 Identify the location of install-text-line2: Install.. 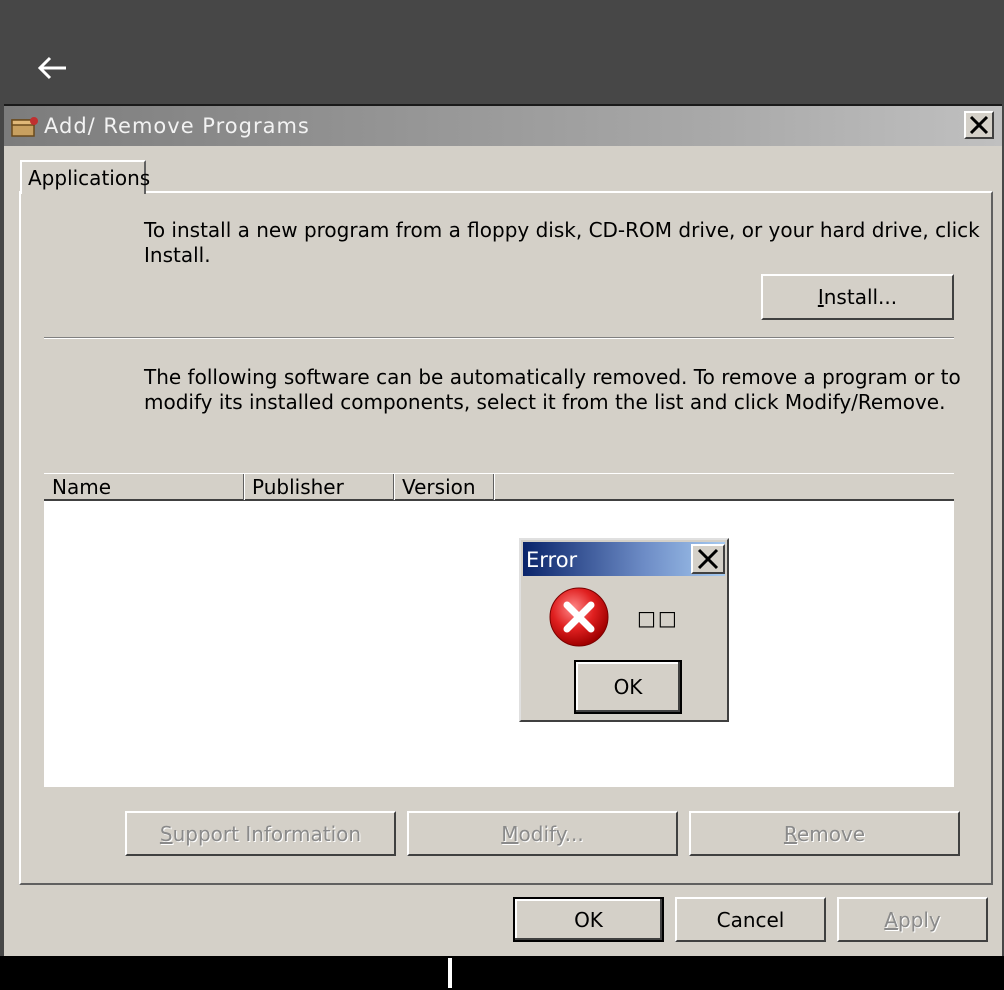
(177, 255).